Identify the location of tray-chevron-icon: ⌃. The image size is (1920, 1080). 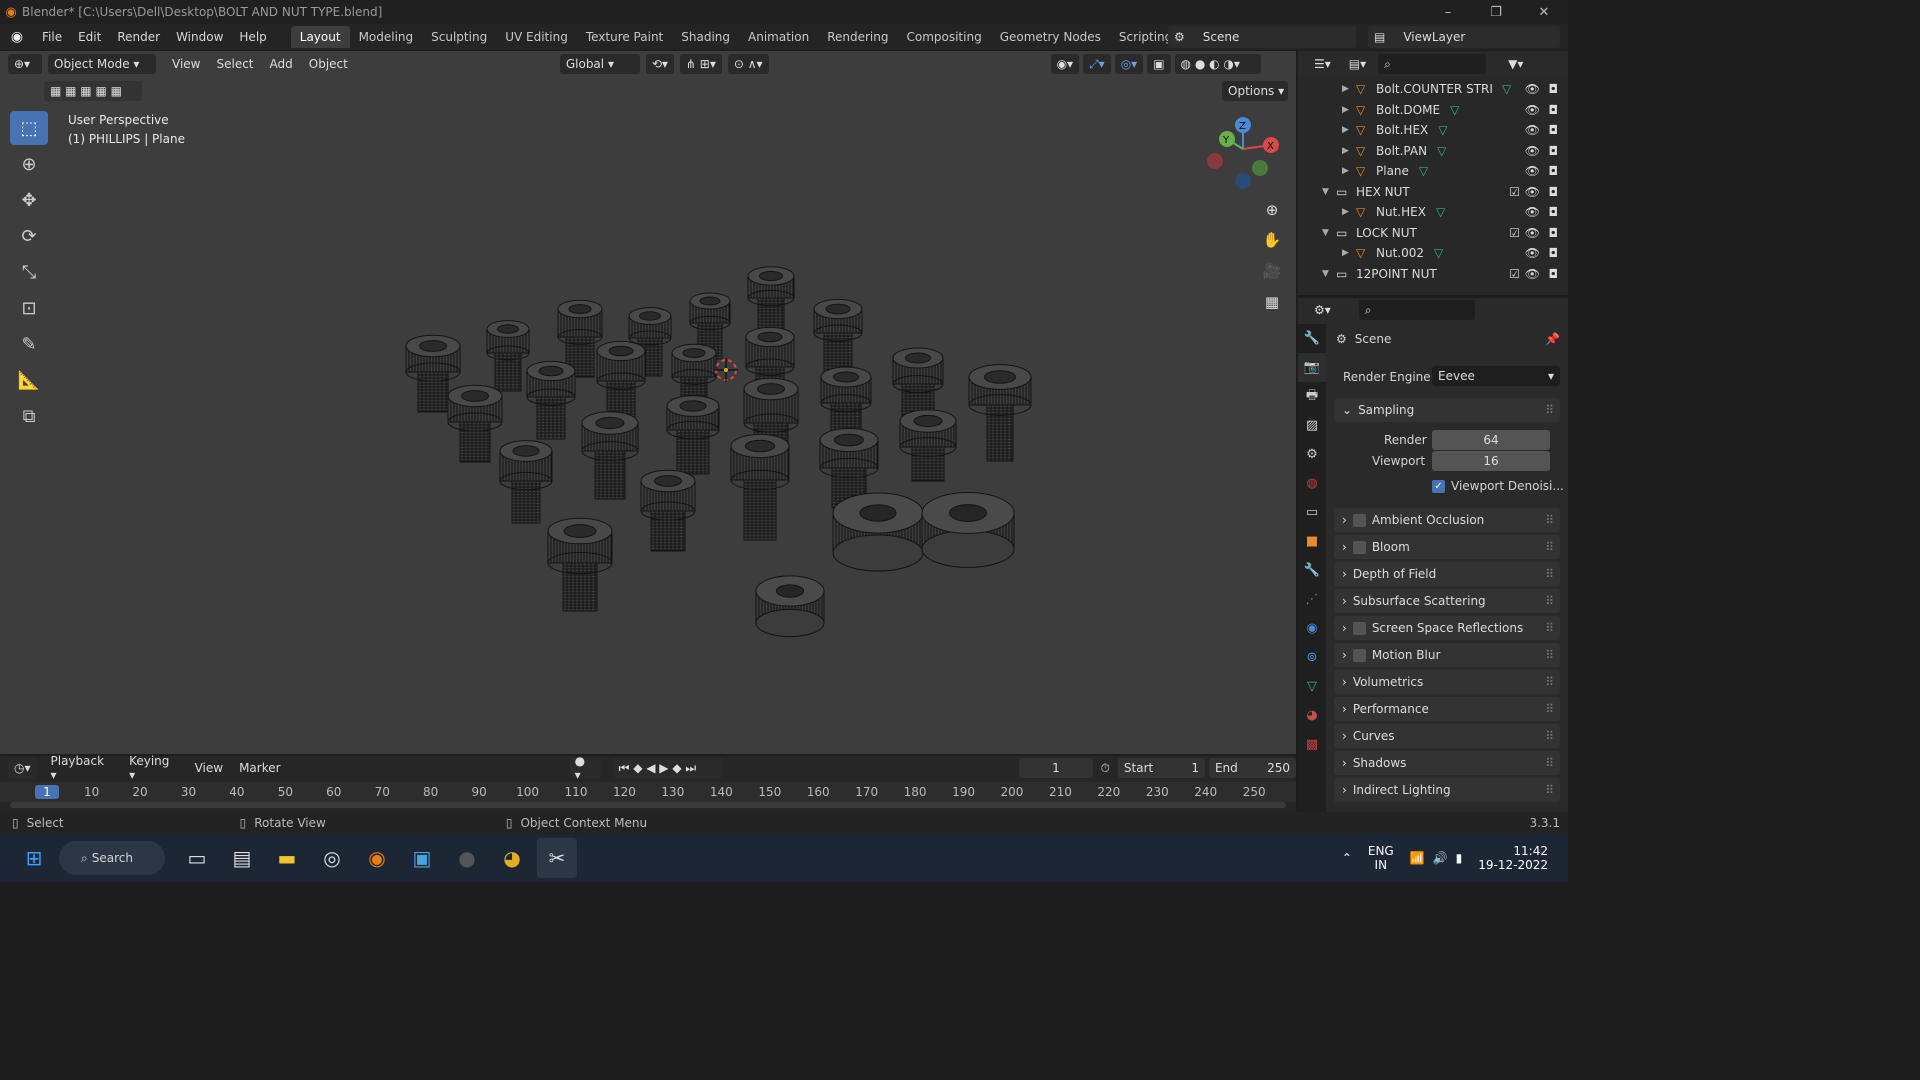
(1347, 858).